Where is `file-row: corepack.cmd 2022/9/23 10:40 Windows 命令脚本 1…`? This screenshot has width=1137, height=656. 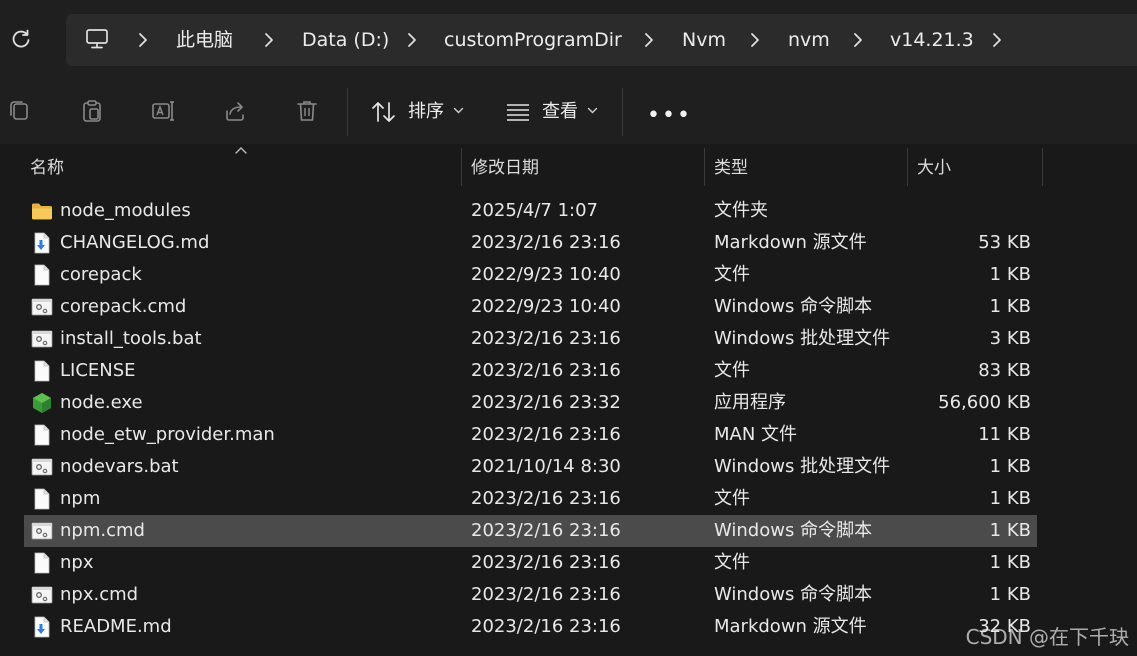 file-row: corepack.cmd 2022/9/23 10:40 Windows 命令脚本 1… is located at coordinates (530, 307).